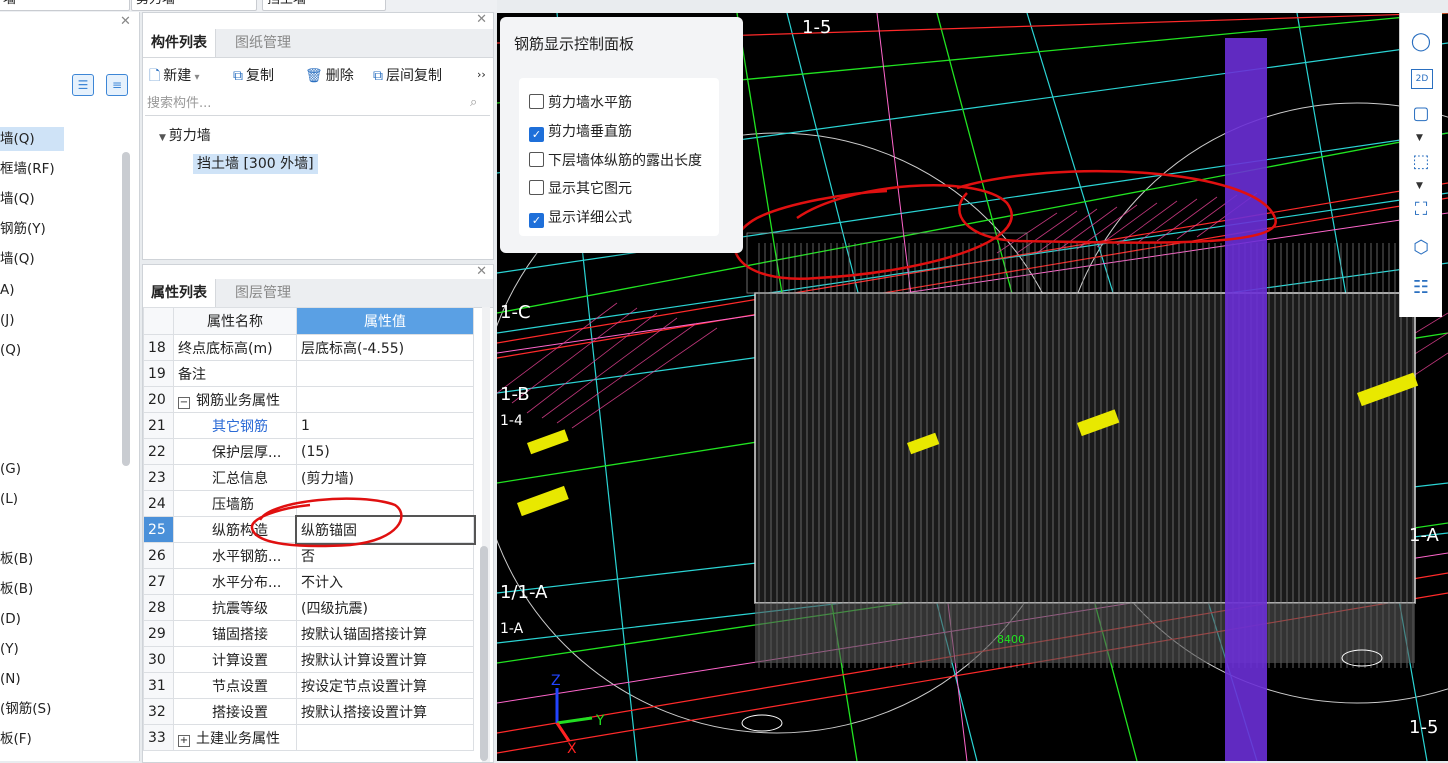  Describe the element at coordinates (572, 749) in the screenshot. I see `axis-x-label: X` at that location.